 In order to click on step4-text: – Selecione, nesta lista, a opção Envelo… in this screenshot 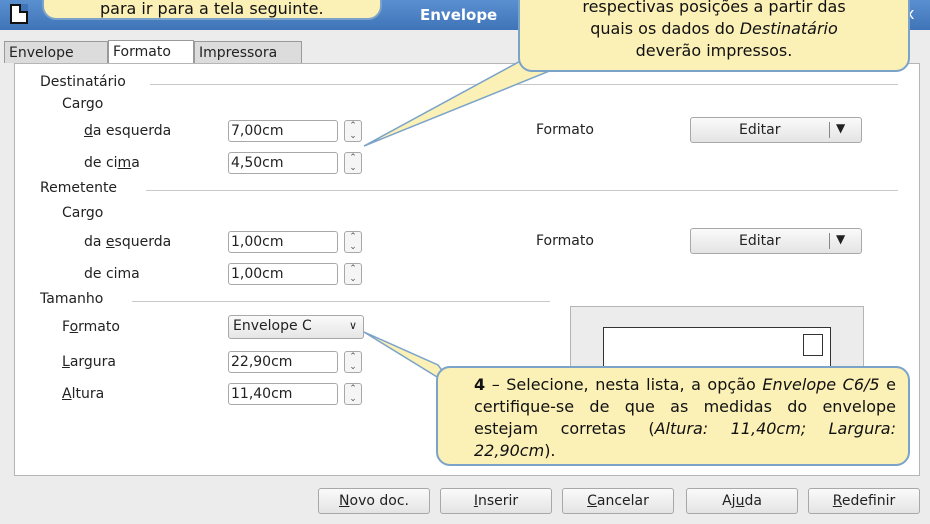, I will do `click(685, 417)`.